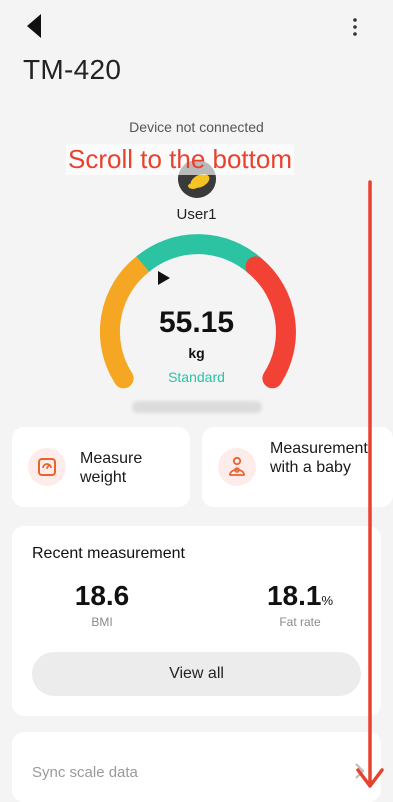 This screenshot has width=393, height=802. What do you see at coordinates (180, 159) in the screenshot?
I see `scroll-instruction: Scroll to the bottom` at bounding box center [180, 159].